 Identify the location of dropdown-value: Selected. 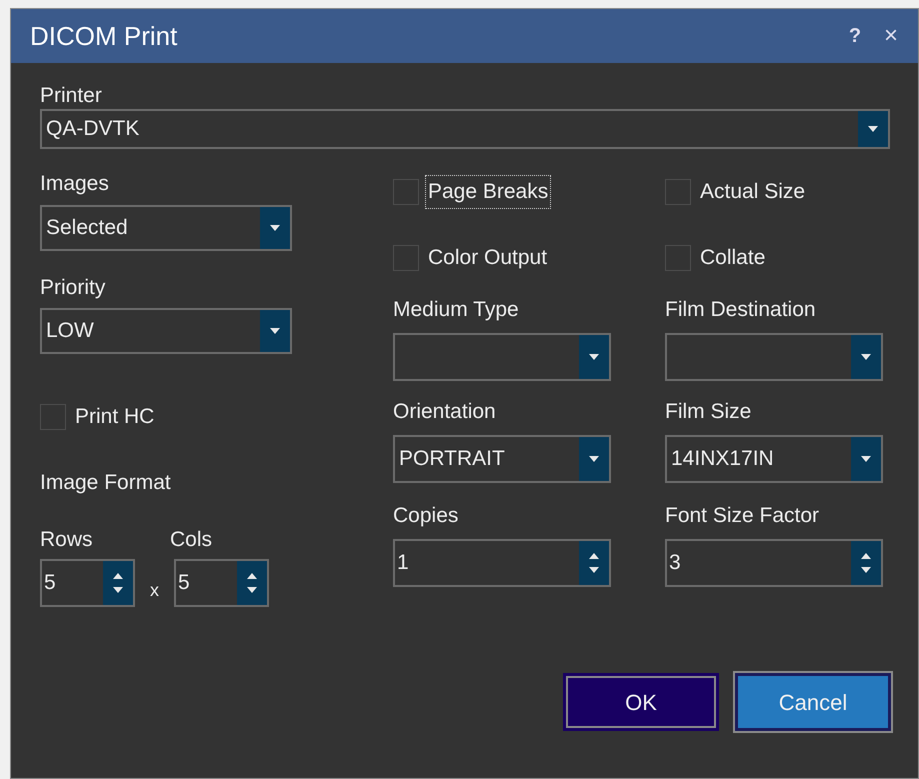
(87, 228).